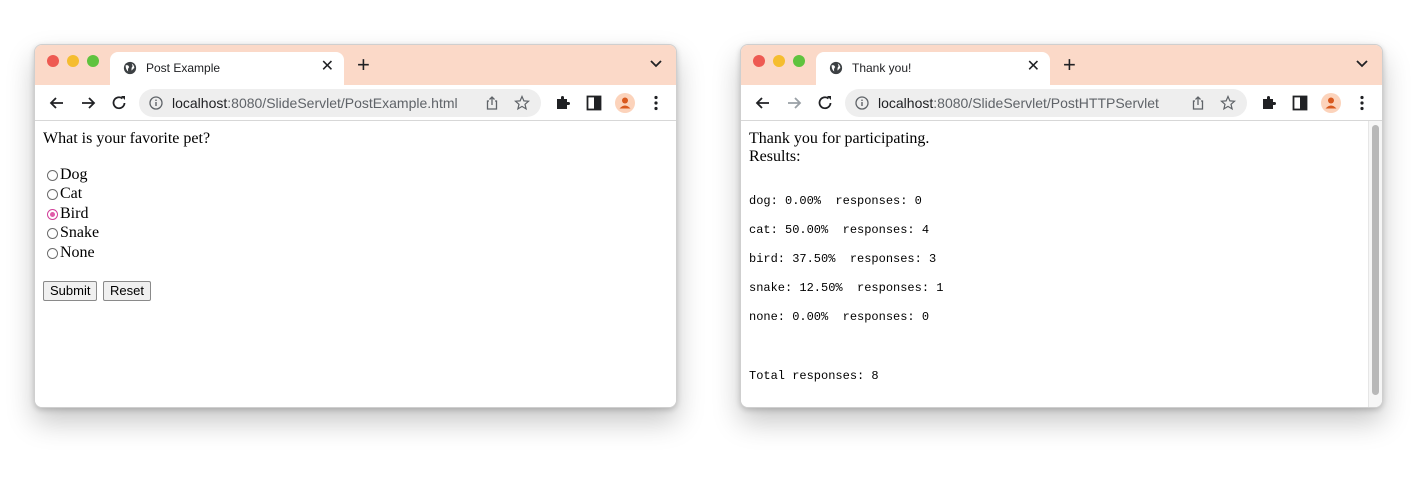  I want to click on radio-label: Snake, so click(80, 232).